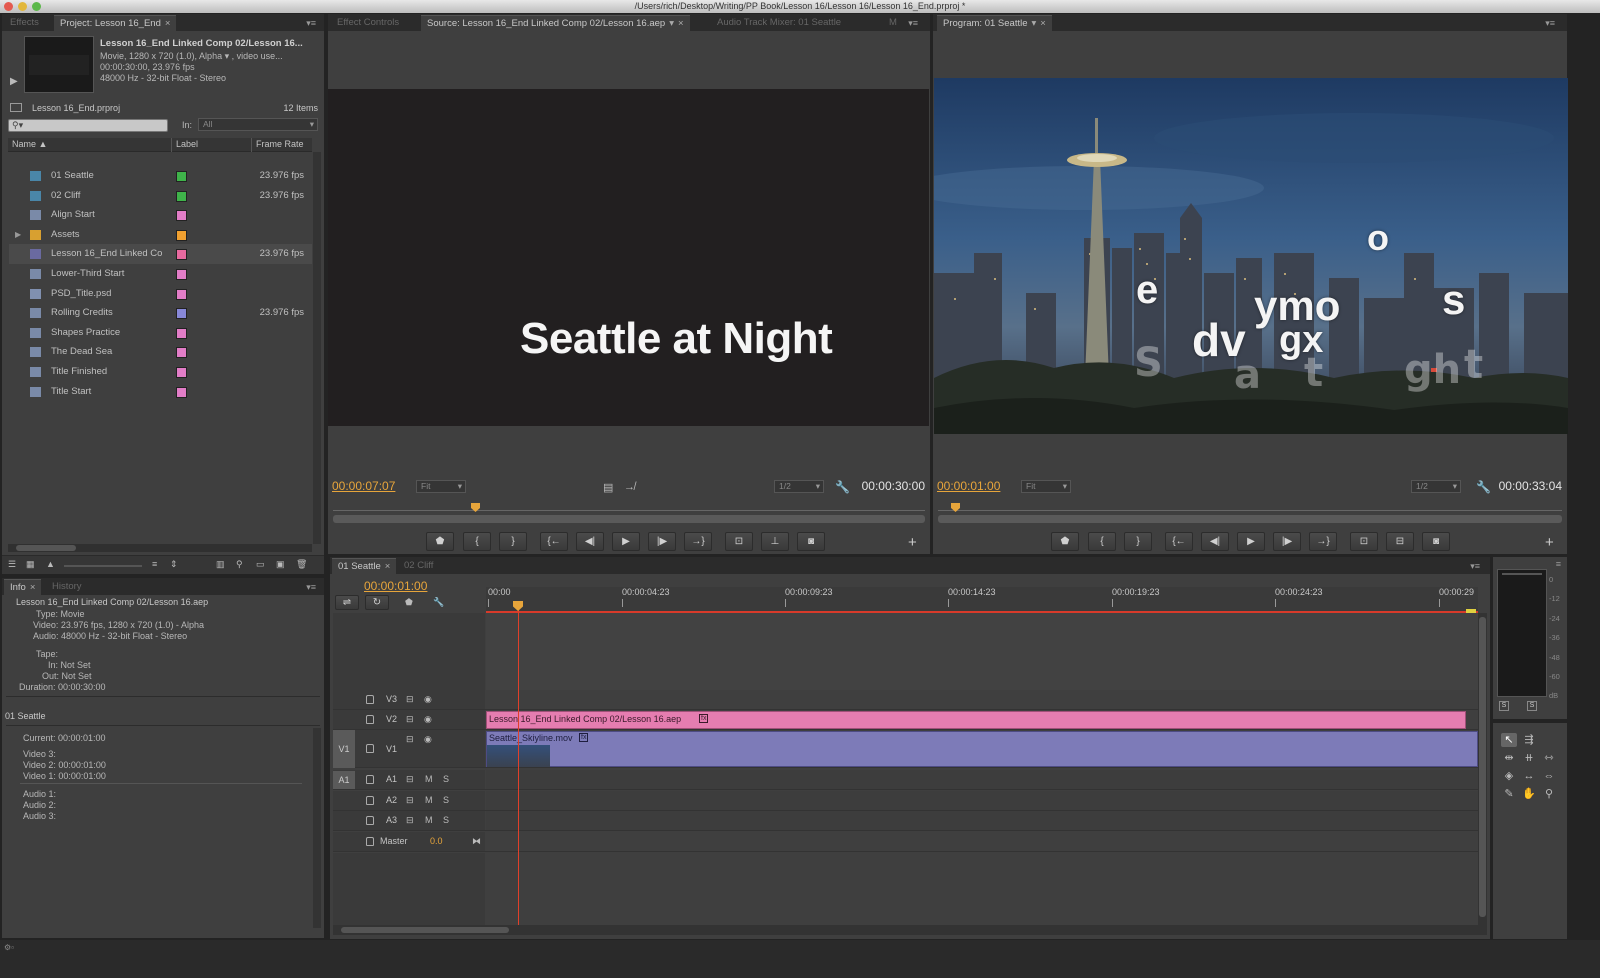 This screenshot has height=978, width=1600. What do you see at coordinates (363, 486) in the screenshot?
I see `source-timecode: 00:00:07:07` at bounding box center [363, 486].